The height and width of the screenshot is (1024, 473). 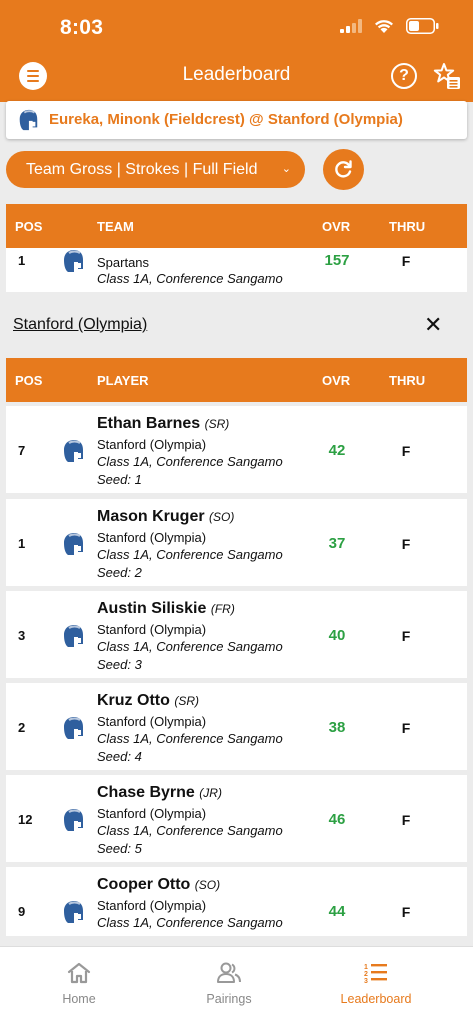 What do you see at coordinates (236, 51) in the screenshot?
I see `top-bar: 8:03 Leaderboard ?` at bounding box center [236, 51].